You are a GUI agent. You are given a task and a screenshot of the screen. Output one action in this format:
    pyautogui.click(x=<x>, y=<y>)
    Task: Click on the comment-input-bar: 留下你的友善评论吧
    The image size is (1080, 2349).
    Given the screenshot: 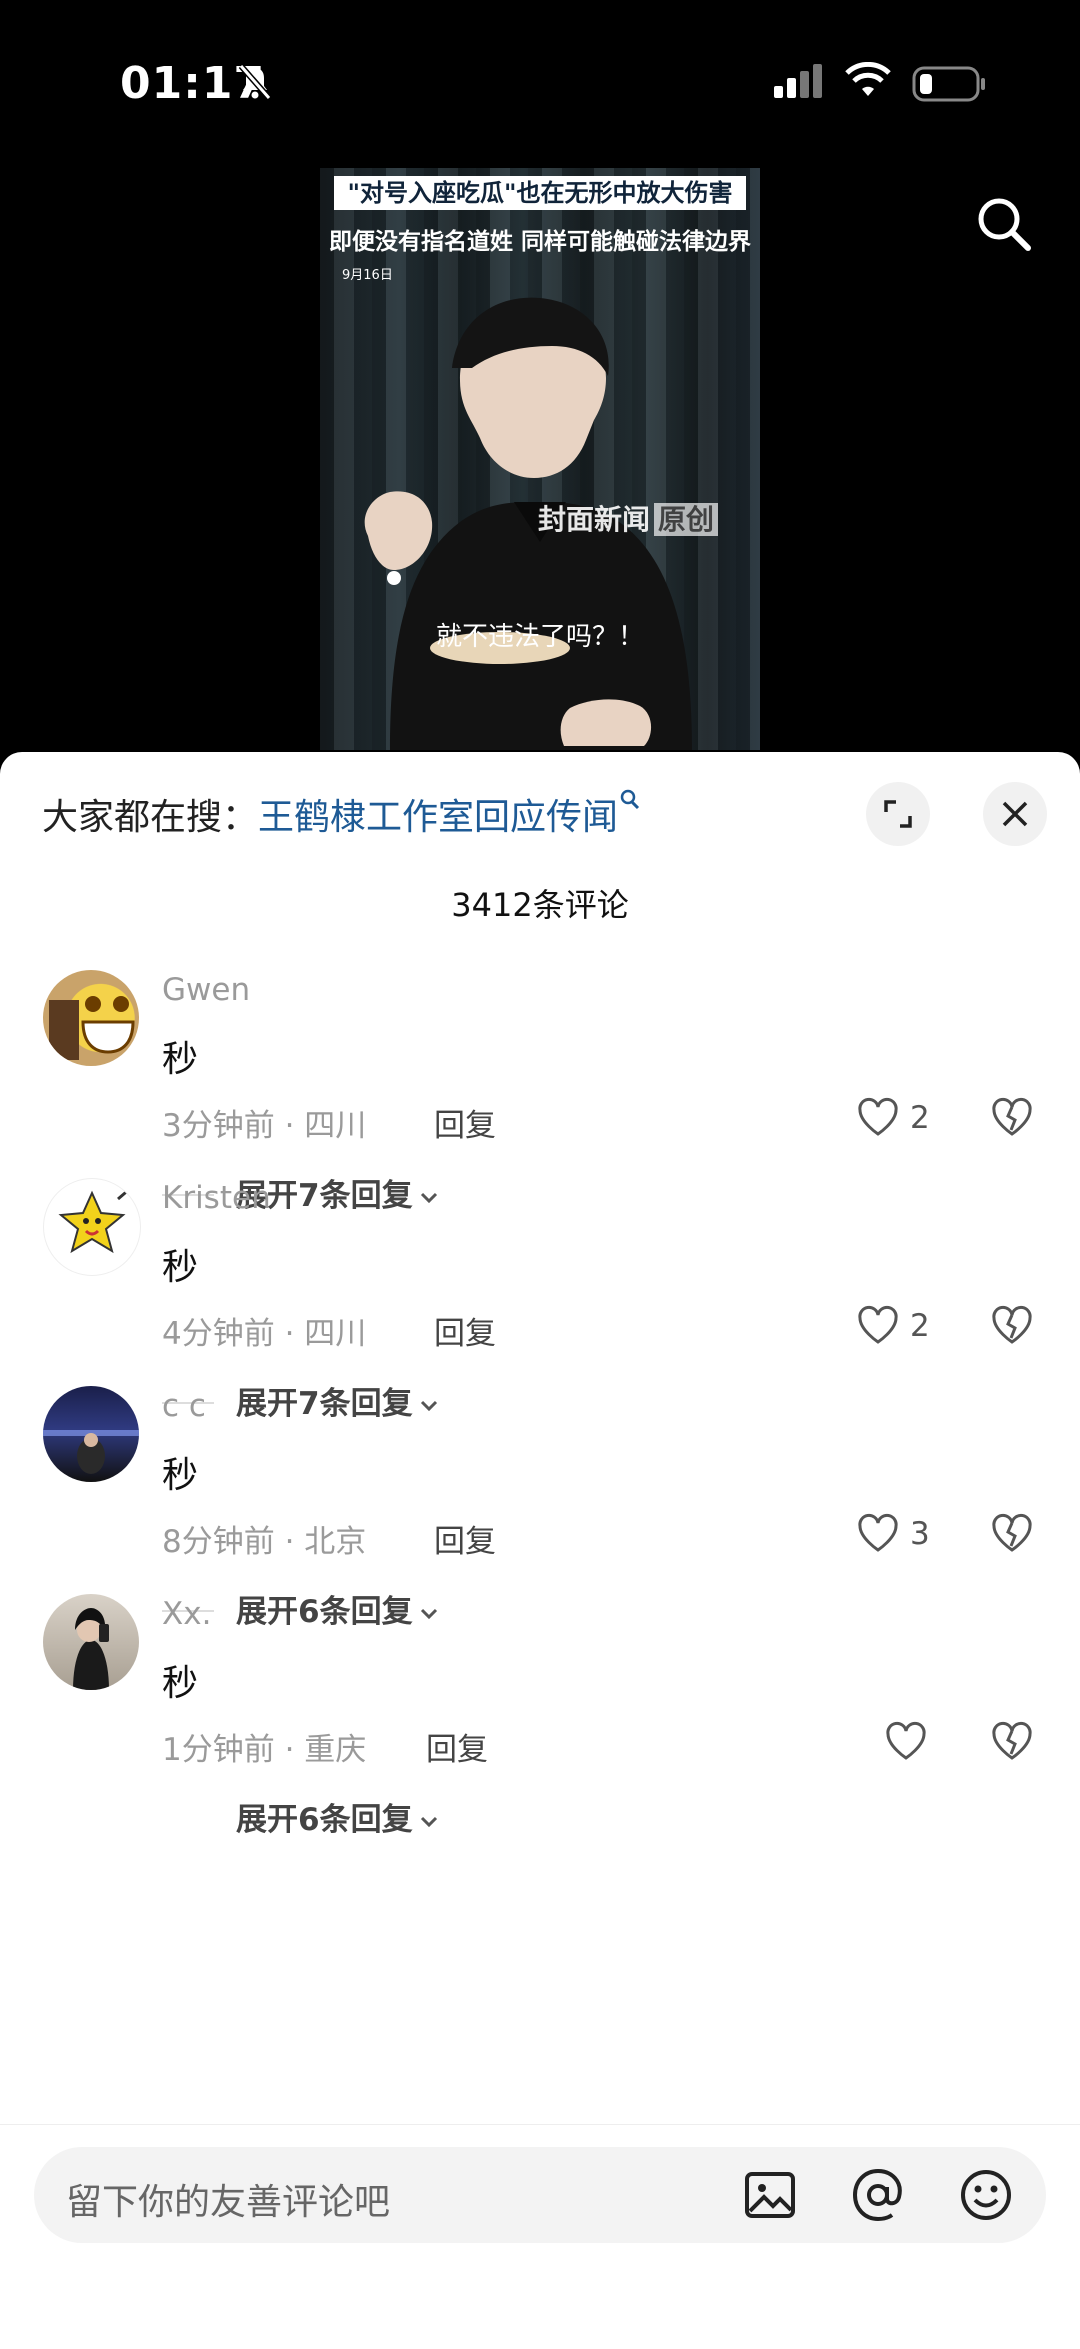 What is the action you would take?
    pyautogui.click(x=540, y=2236)
    